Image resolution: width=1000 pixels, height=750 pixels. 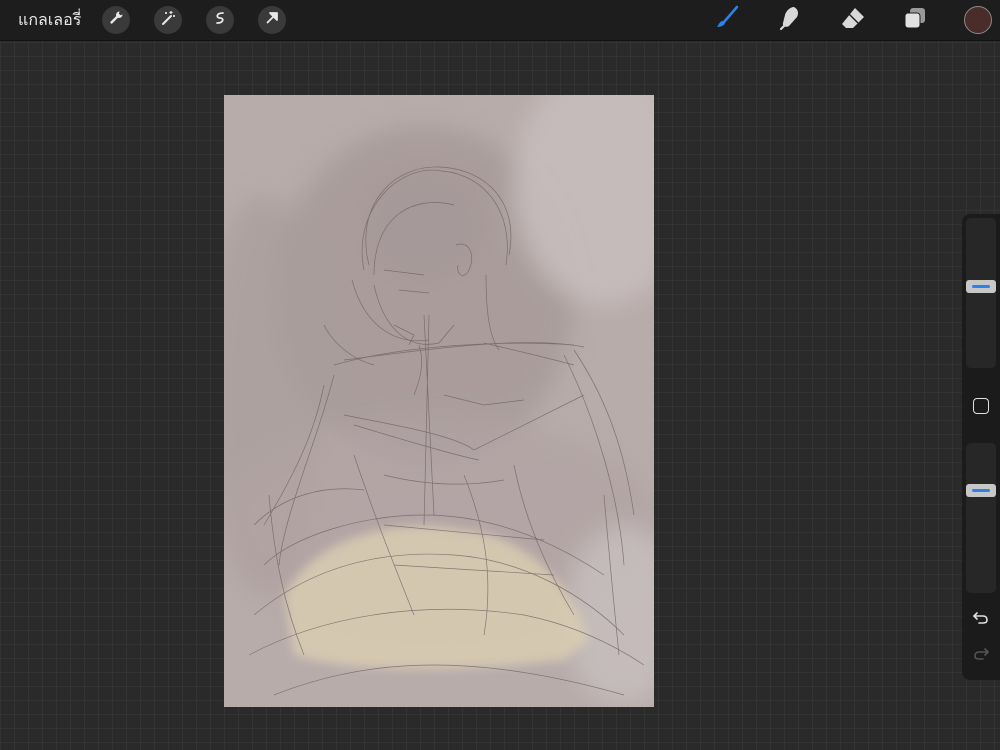 What do you see at coordinates (981, 518) in the screenshot?
I see `opacity-slider` at bounding box center [981, 518].